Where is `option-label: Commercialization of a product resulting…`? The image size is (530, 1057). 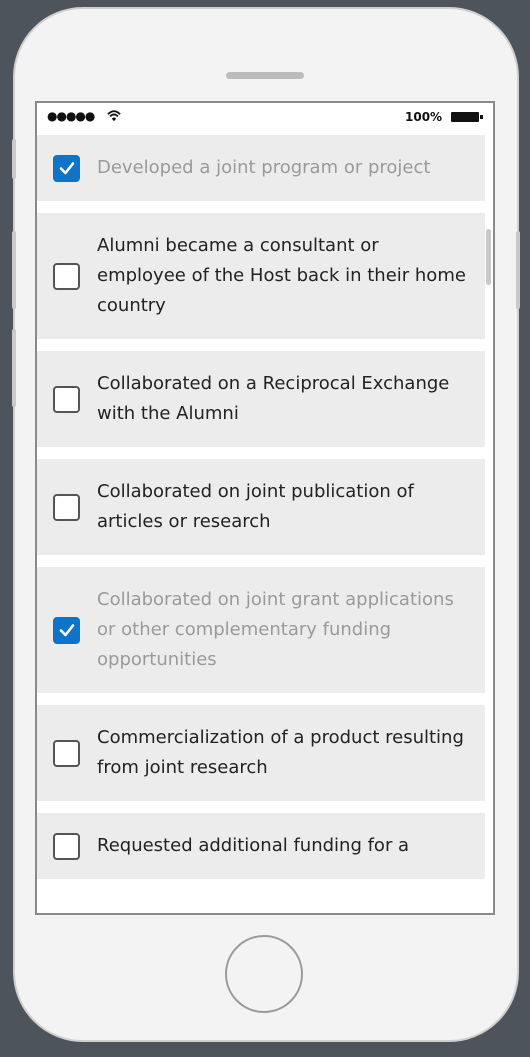
option-label: Commercialization of a product resulting… is located at coordinates (280, 752).